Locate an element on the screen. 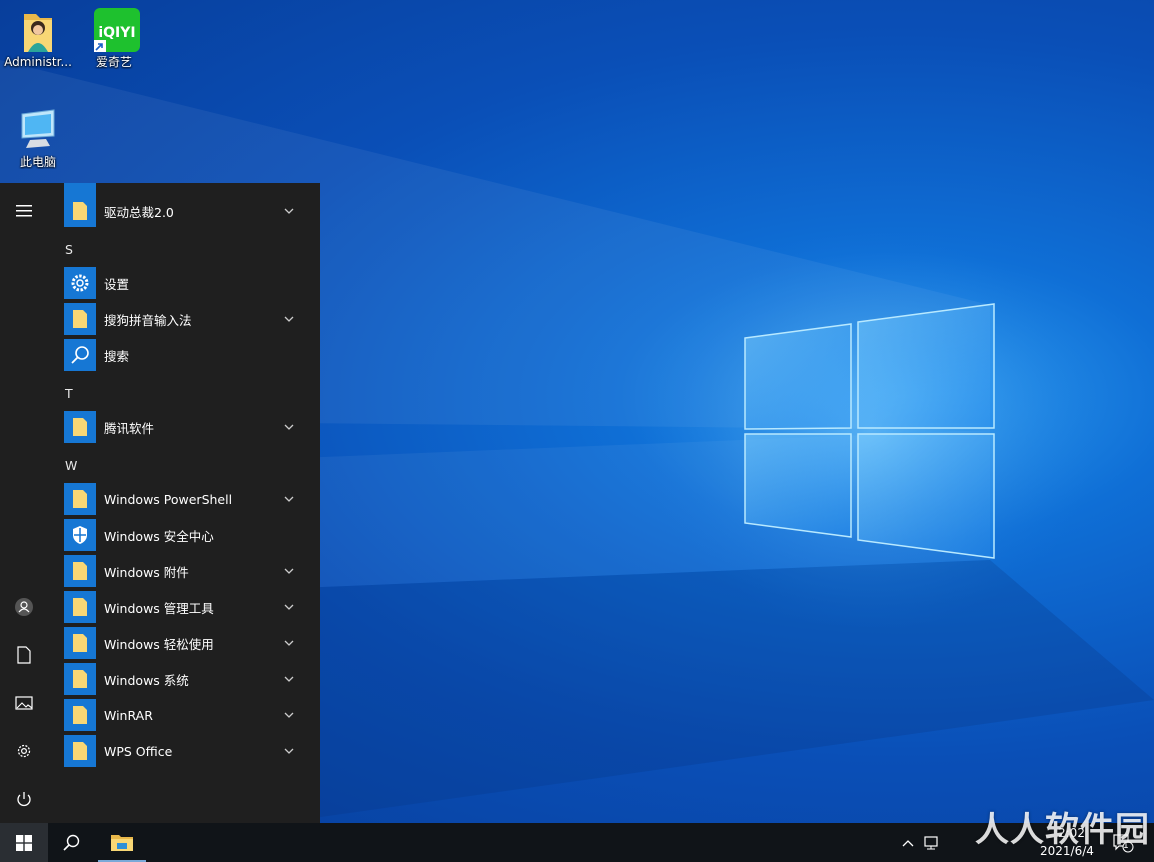 The width and height of the screenshot is (1154, 862). section-letter-t: T is located at coordinates (69, 393).